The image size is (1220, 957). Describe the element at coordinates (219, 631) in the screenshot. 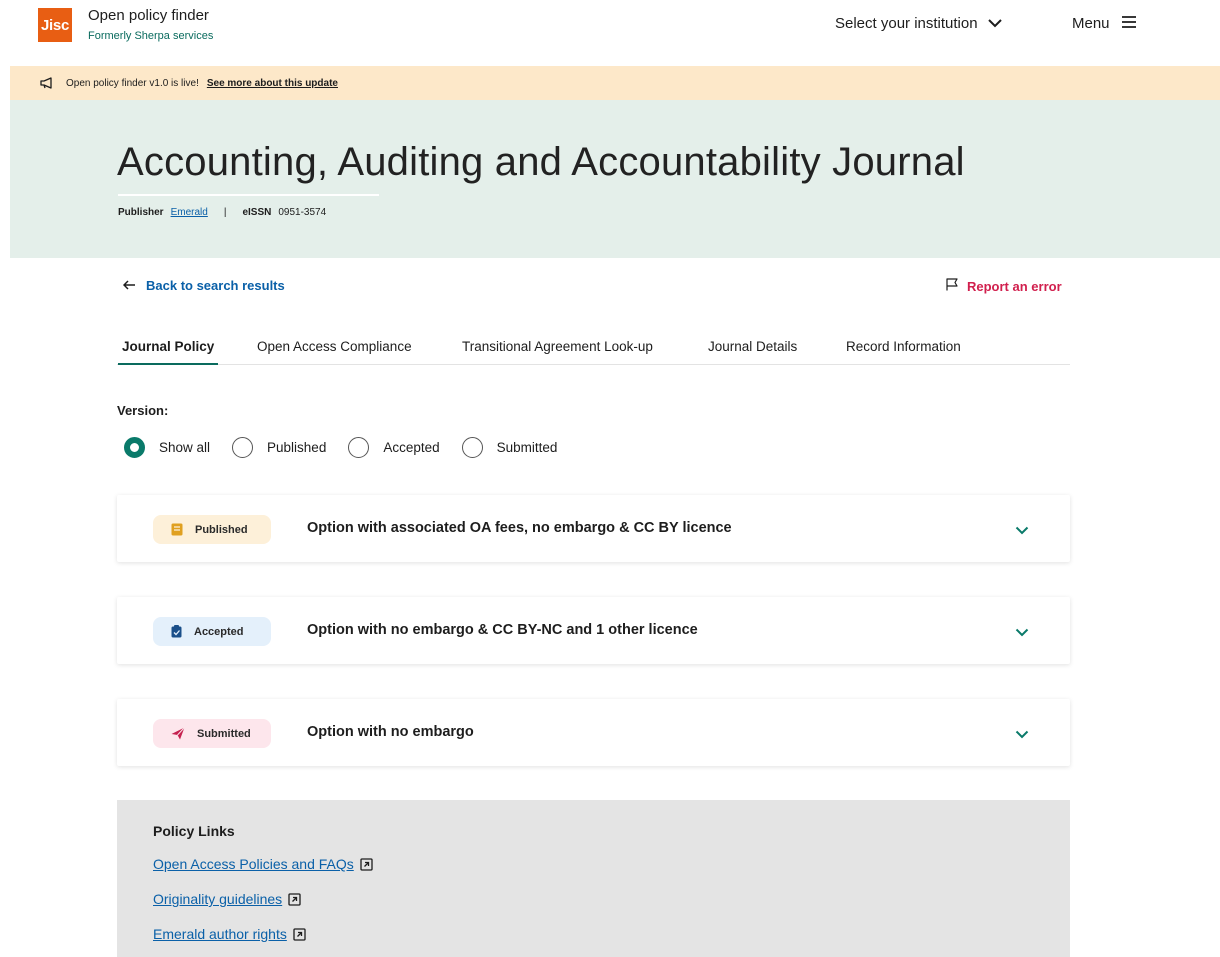

I see `badge-label: Accepted` at that location.